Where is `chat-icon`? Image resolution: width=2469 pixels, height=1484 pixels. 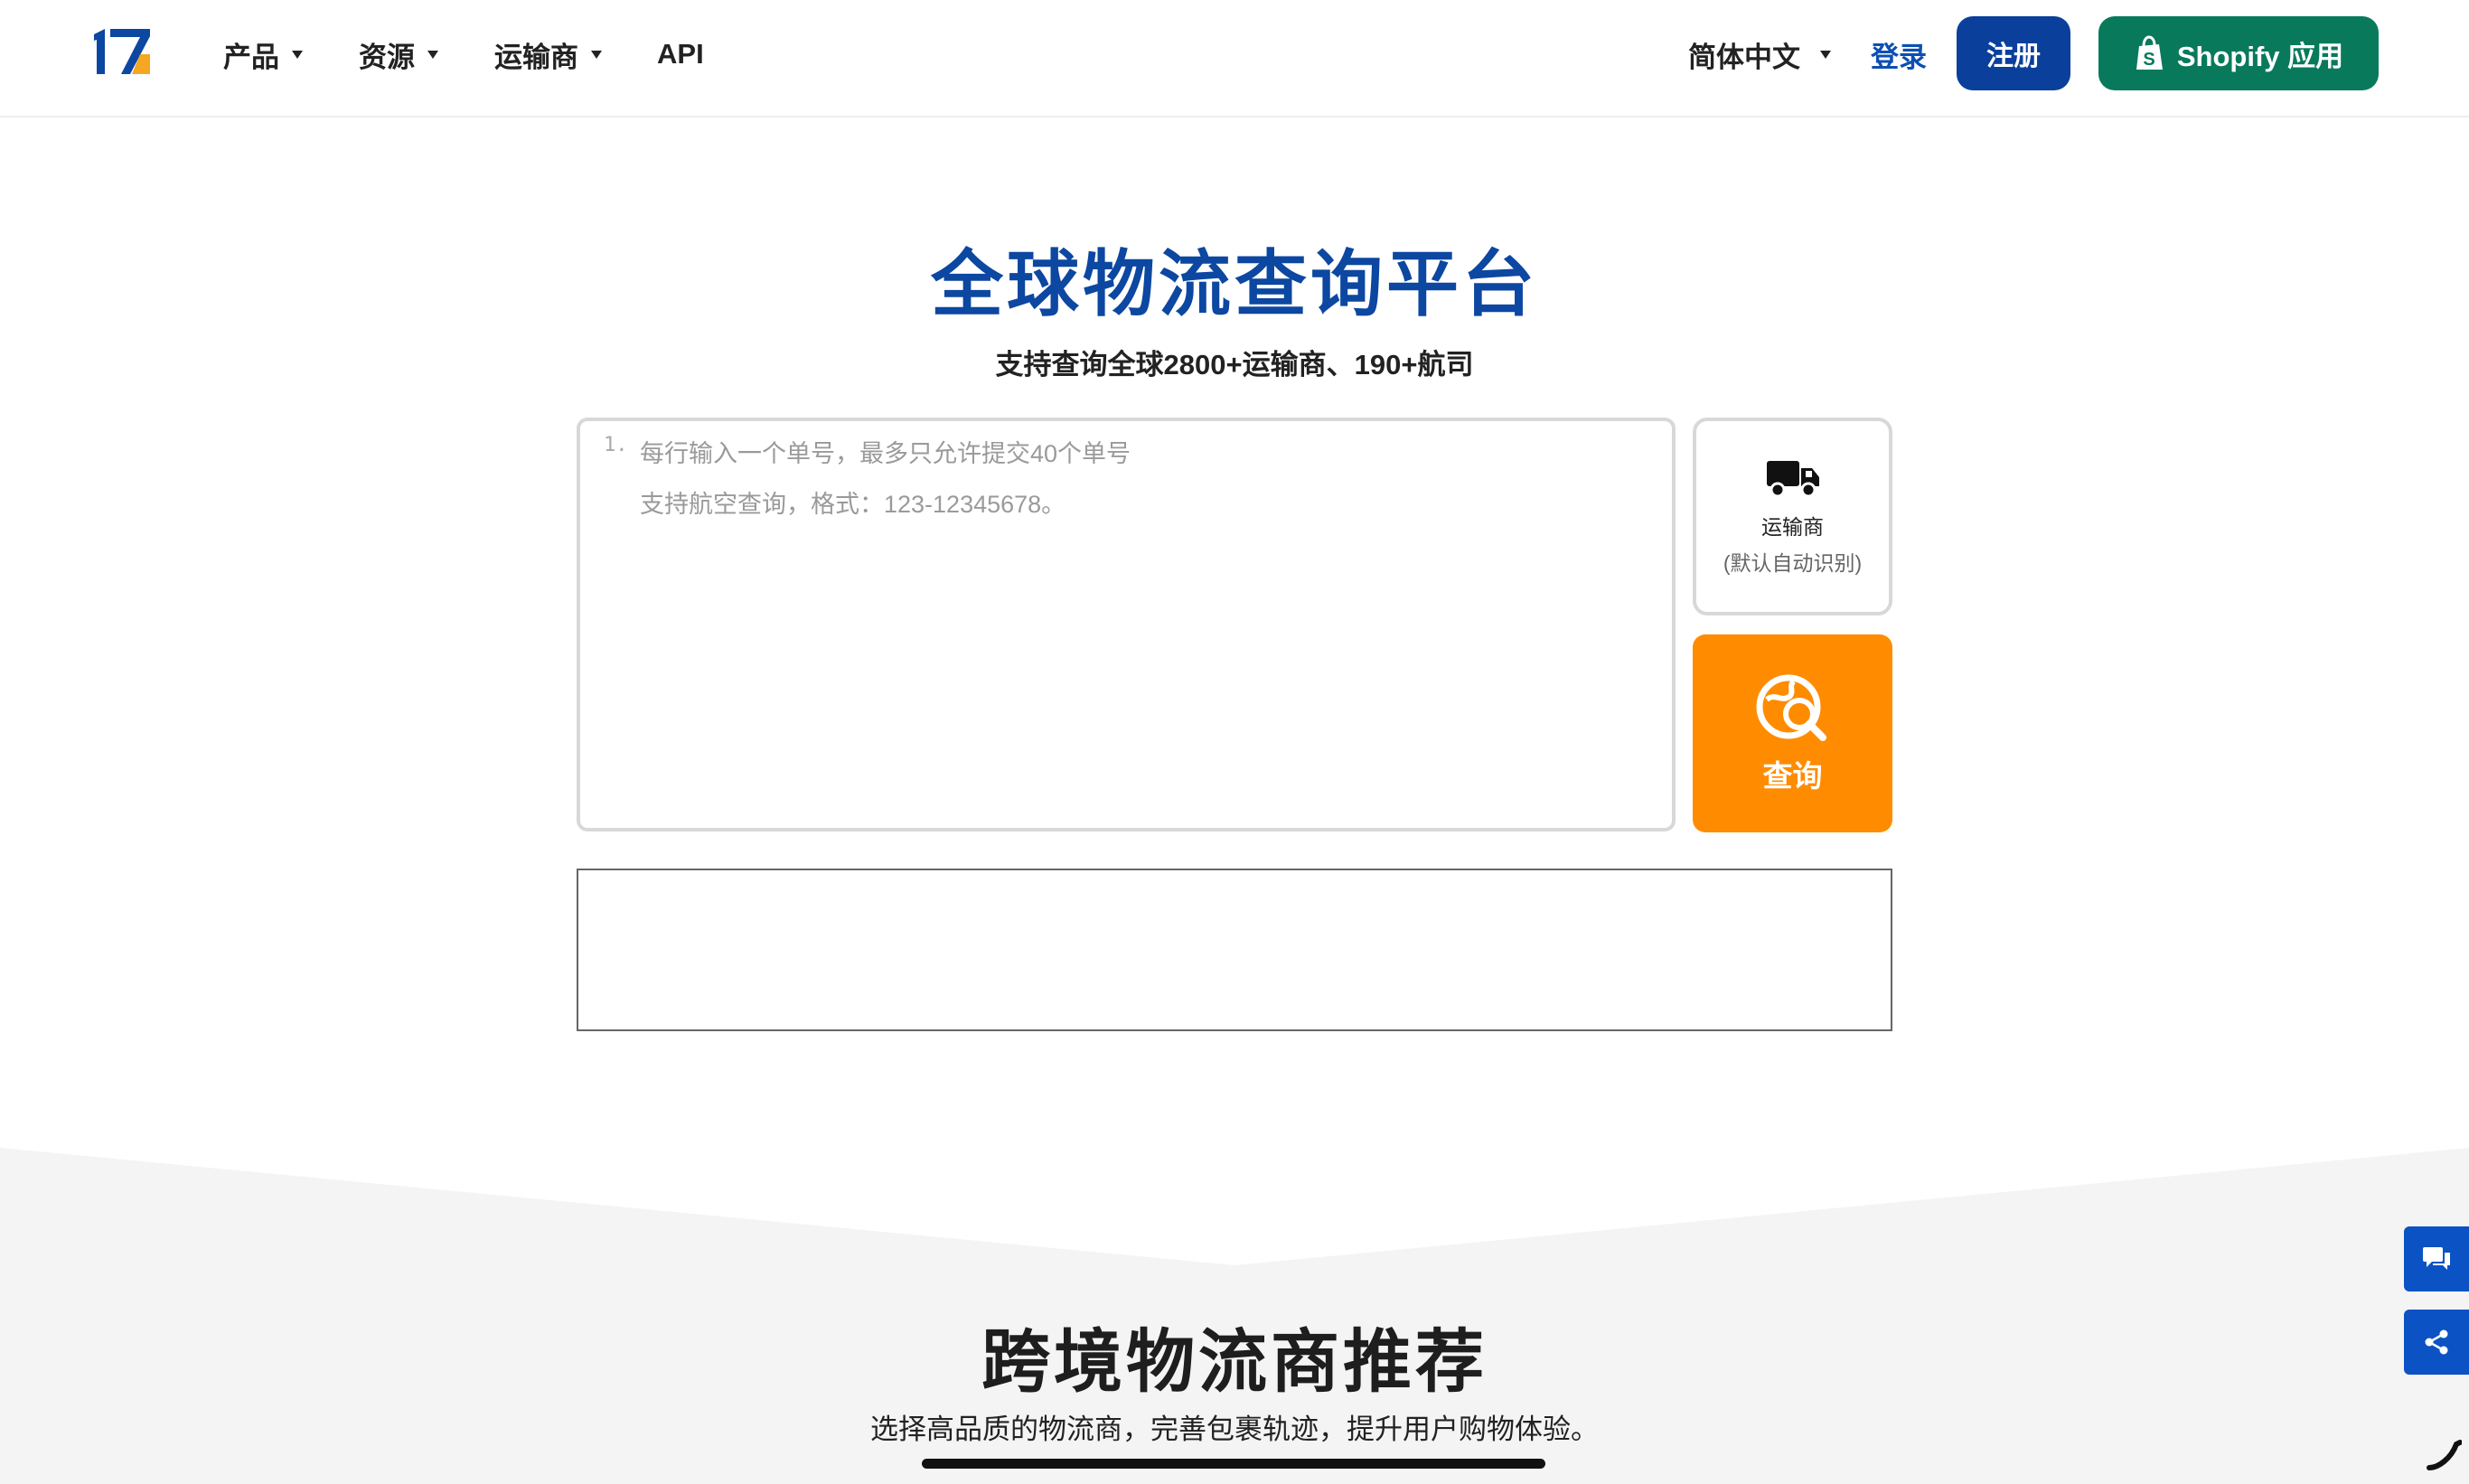 chat-icon is located at coordinates (2436, 1258).